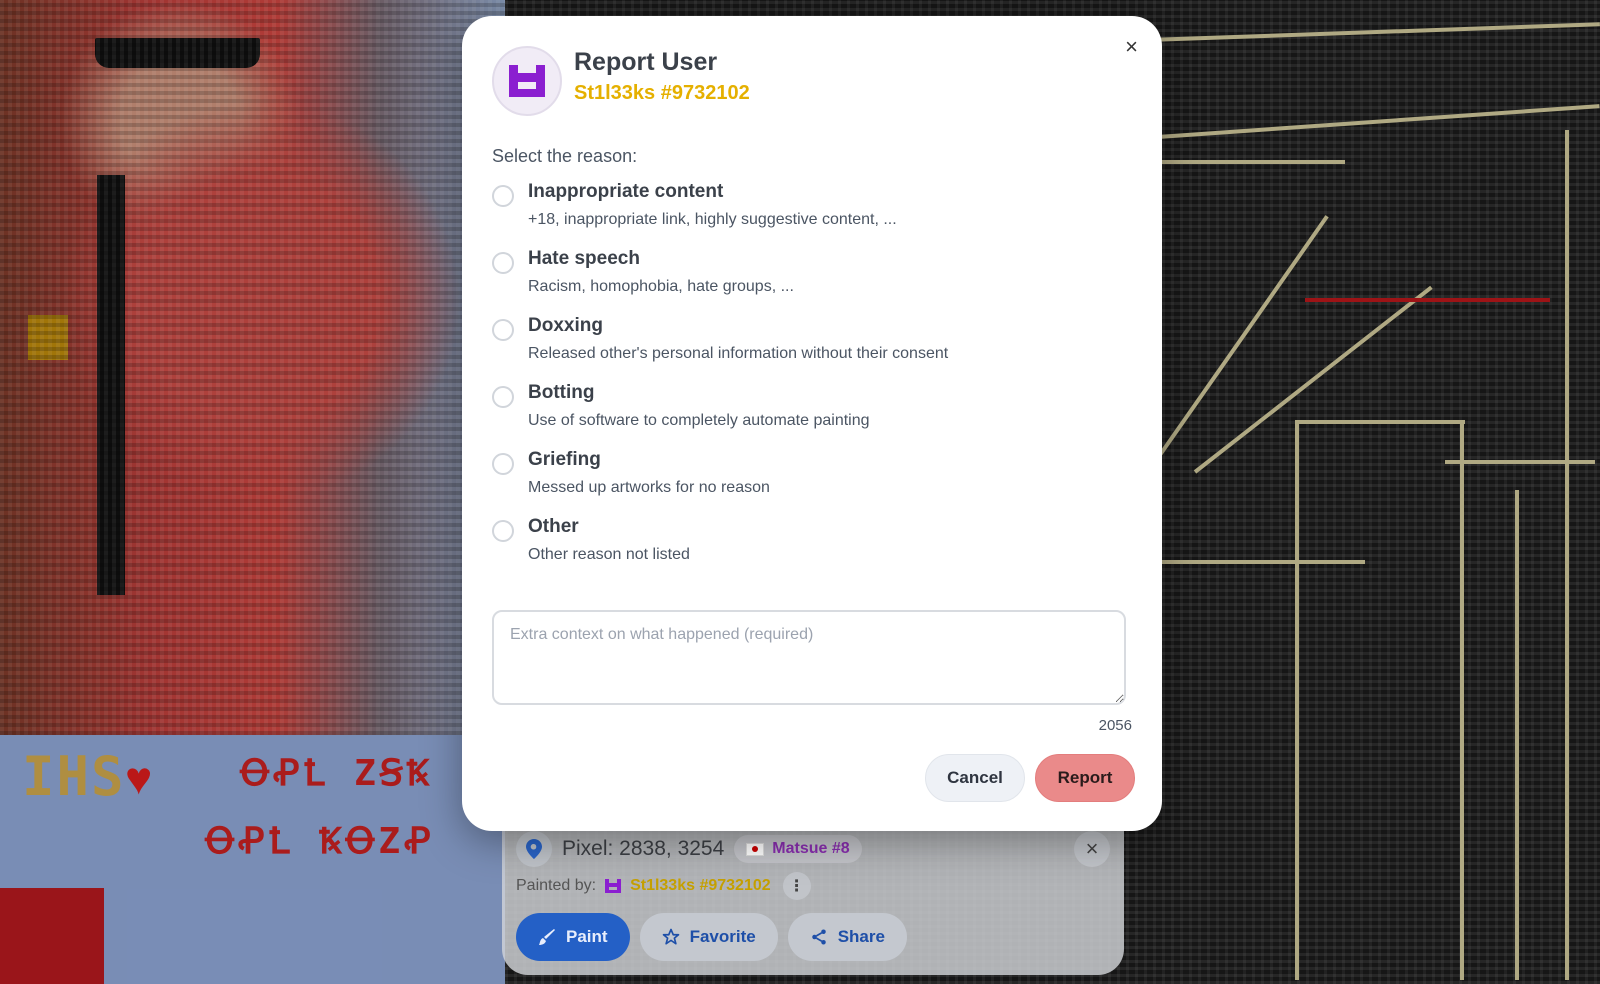  Describe the element at coordinates (722, 936) in the screenshot. I see `favorite-label: Favorite` at that location.